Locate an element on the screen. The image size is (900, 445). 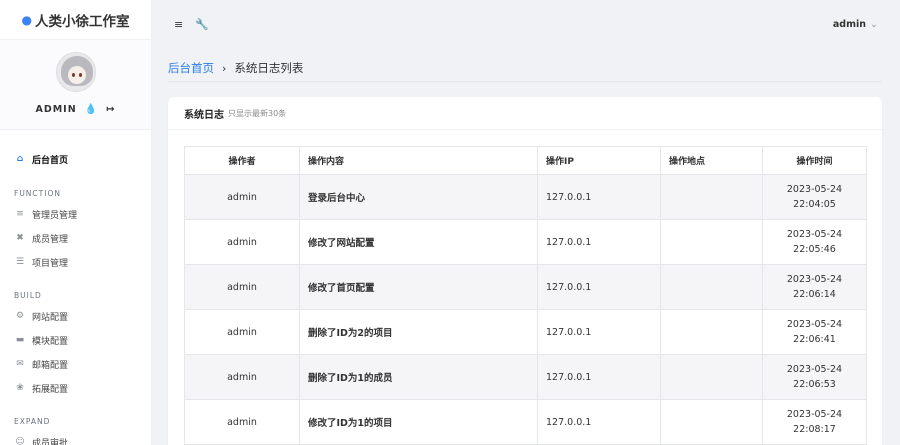
sidebar-item-member-management: ✖ 成员管理 is located at coordinates (75, 238).